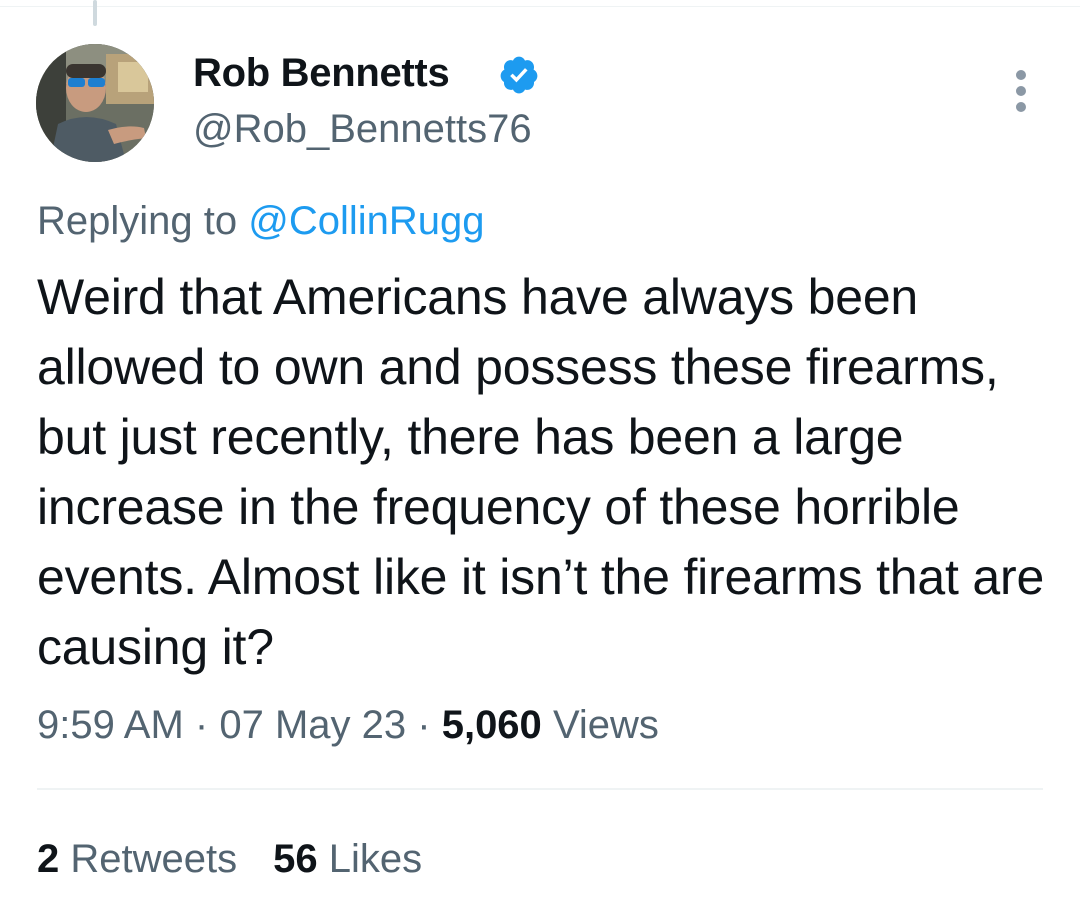 This screenshot has height=921, width=1080. Describe the element at coordinates (362, 129) in the screenshot. I see `author-handle: @Rob_Bennetts76` at that location.